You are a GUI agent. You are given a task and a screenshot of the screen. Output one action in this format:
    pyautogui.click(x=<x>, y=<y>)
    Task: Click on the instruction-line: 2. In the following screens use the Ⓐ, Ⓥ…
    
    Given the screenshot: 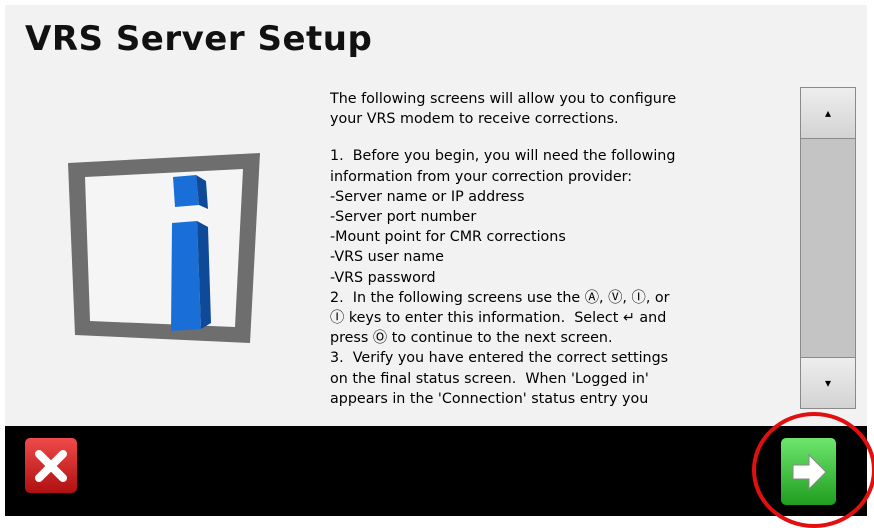 What is the action you would take?
    pyautogui.click(x=500, y=297)
    